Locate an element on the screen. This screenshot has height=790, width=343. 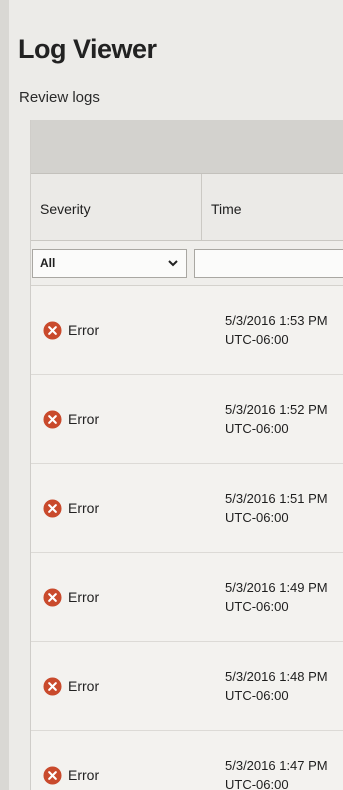
column-header-time: Time is located at coordinates (272, 207).